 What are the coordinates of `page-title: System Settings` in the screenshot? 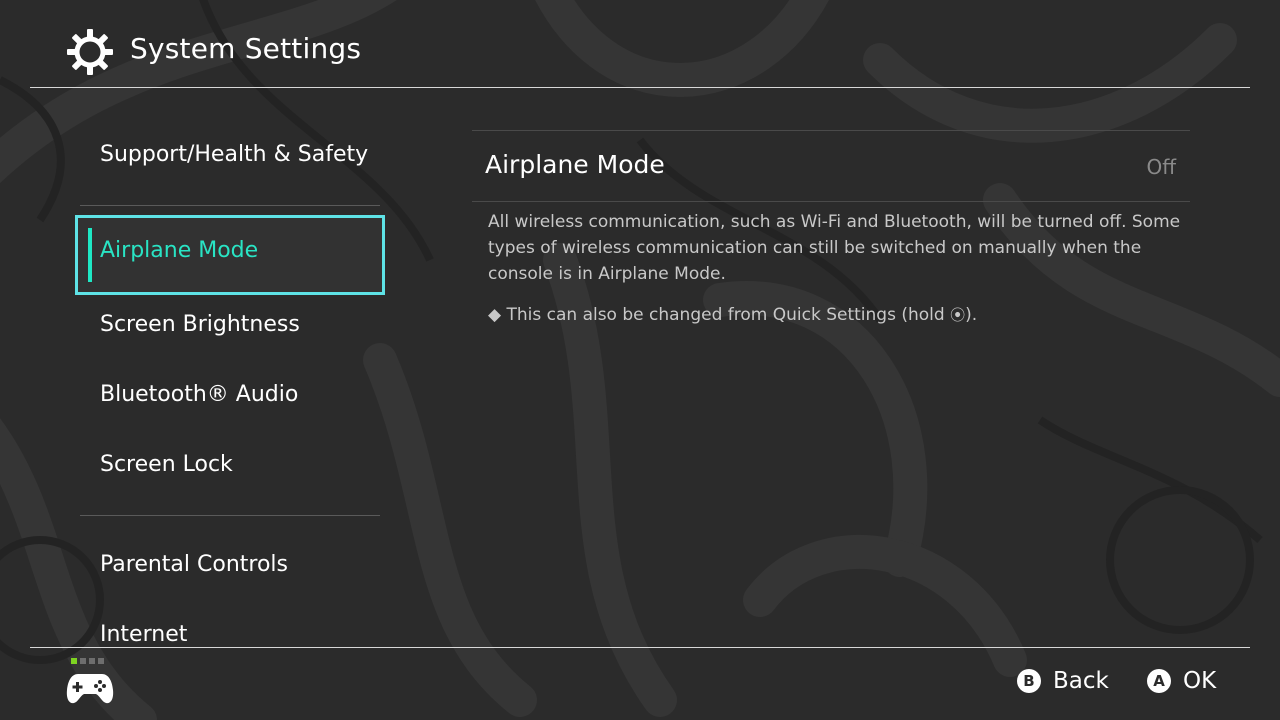 It's located at (246, 48).